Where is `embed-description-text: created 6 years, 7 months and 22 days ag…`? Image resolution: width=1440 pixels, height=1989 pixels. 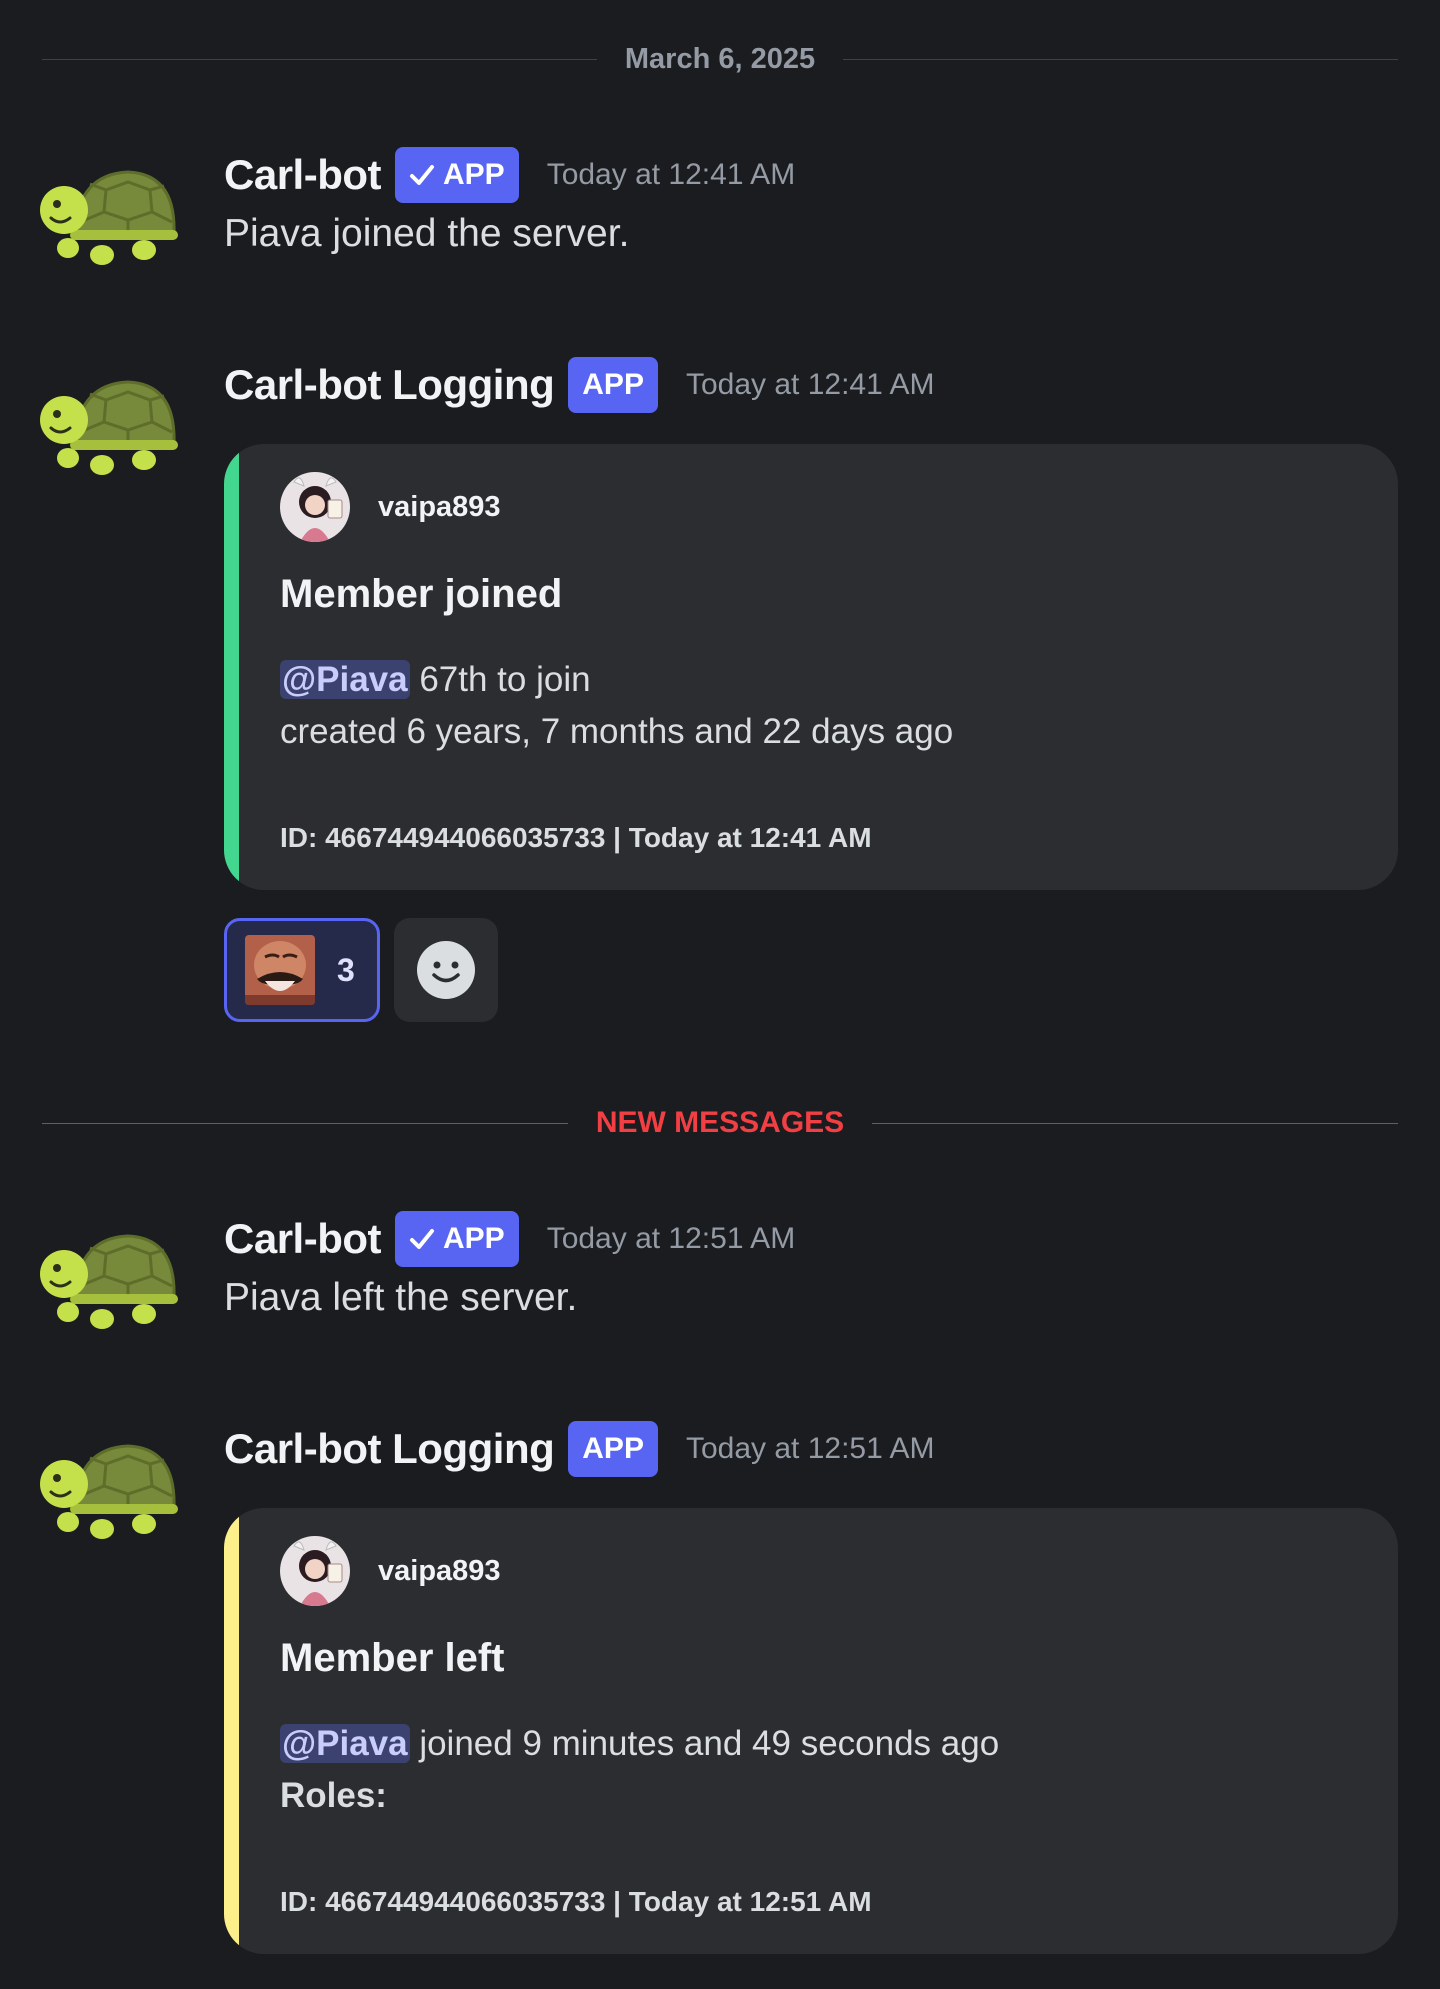 embed-description-text: created 6 years, 7 months and 22 days ag… is located at coordinates (617, 731).